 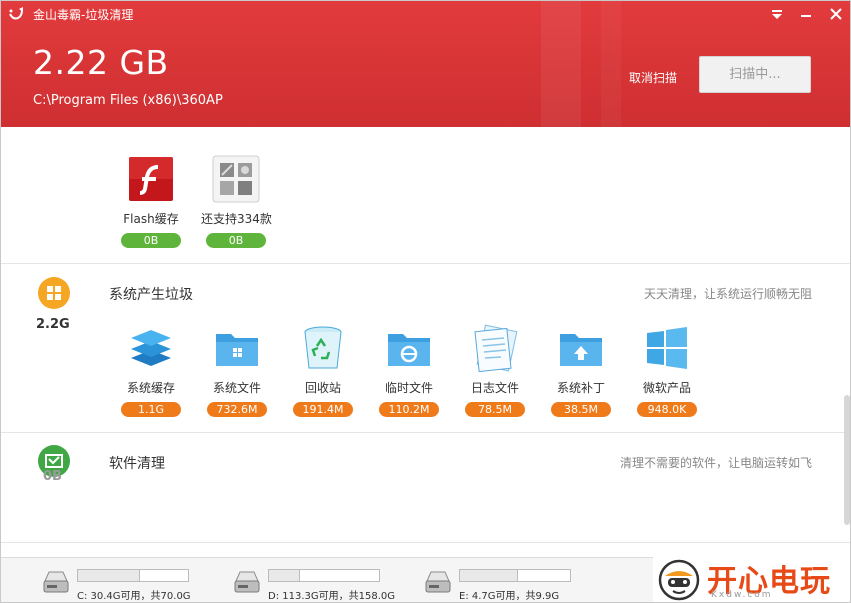 What do you see at coordinates (323, 348) in the screenshot?
I see `recycle-bin-icon` at bounding box center [323, 348].